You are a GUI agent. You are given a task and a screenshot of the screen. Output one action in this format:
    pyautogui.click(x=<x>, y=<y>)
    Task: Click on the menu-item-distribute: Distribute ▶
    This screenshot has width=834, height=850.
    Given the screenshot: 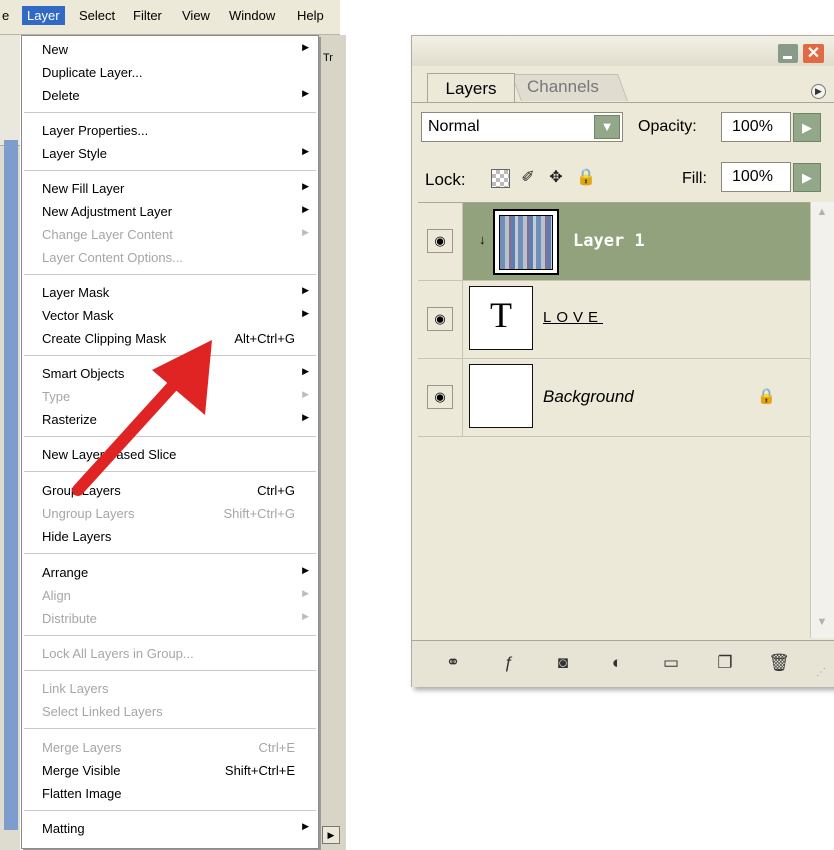 What is the action you would take?
    pyautogui.click(x=170, y=619)
    